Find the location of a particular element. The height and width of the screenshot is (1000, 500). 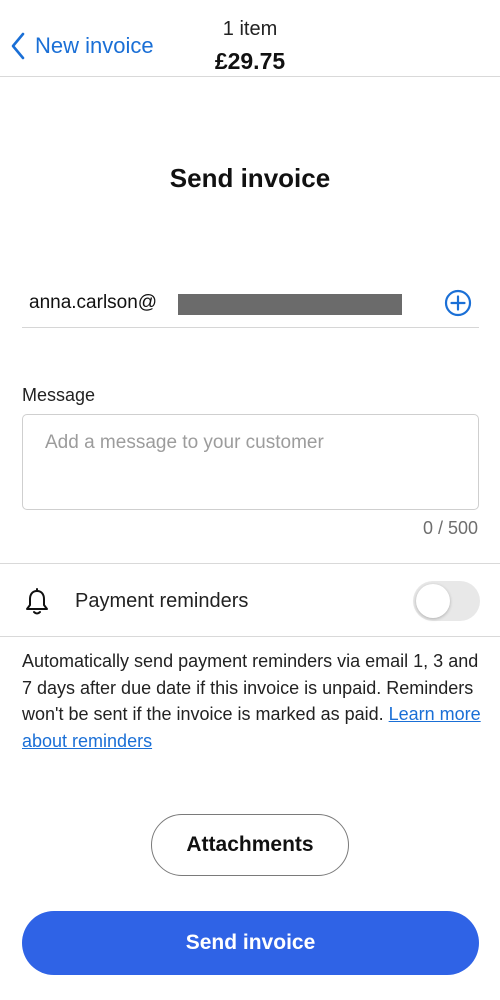

header-bar: New invoice 1 item £29.75 is located at coordinates (250, 38).